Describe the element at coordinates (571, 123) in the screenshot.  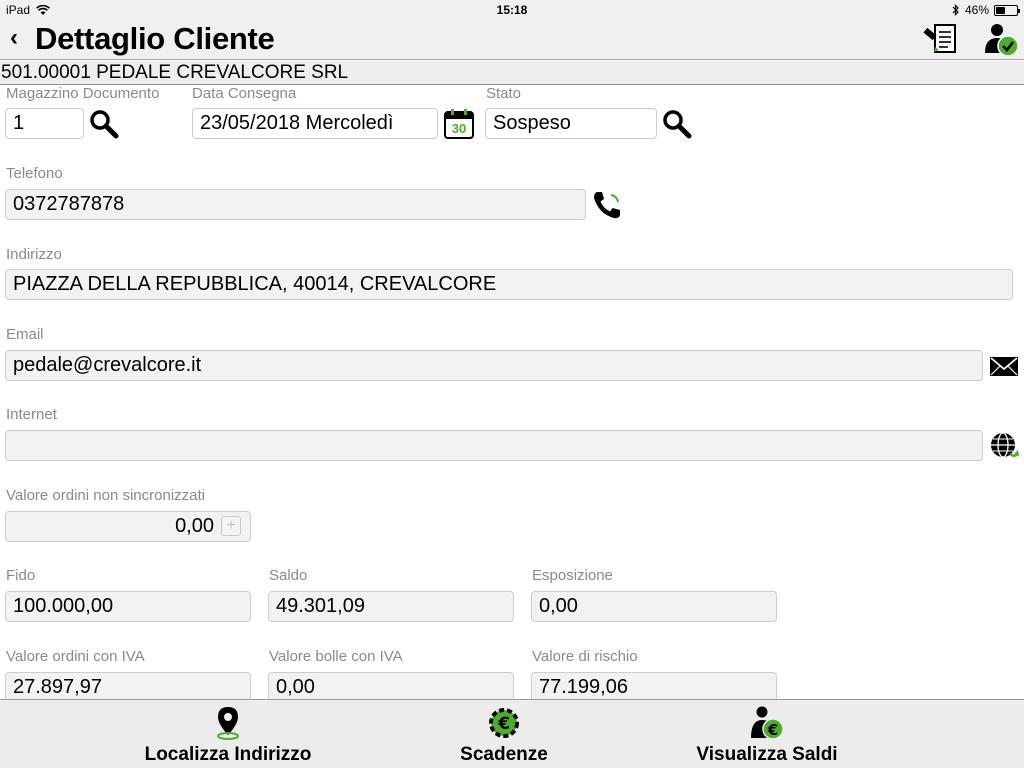
I see `stato-field: Sospeso` at that location.